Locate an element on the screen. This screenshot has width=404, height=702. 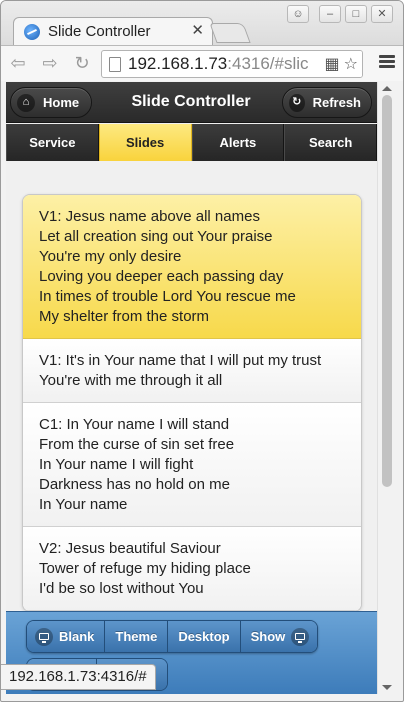
refresh-icon: ↻ is located at coordinates (297, 102).